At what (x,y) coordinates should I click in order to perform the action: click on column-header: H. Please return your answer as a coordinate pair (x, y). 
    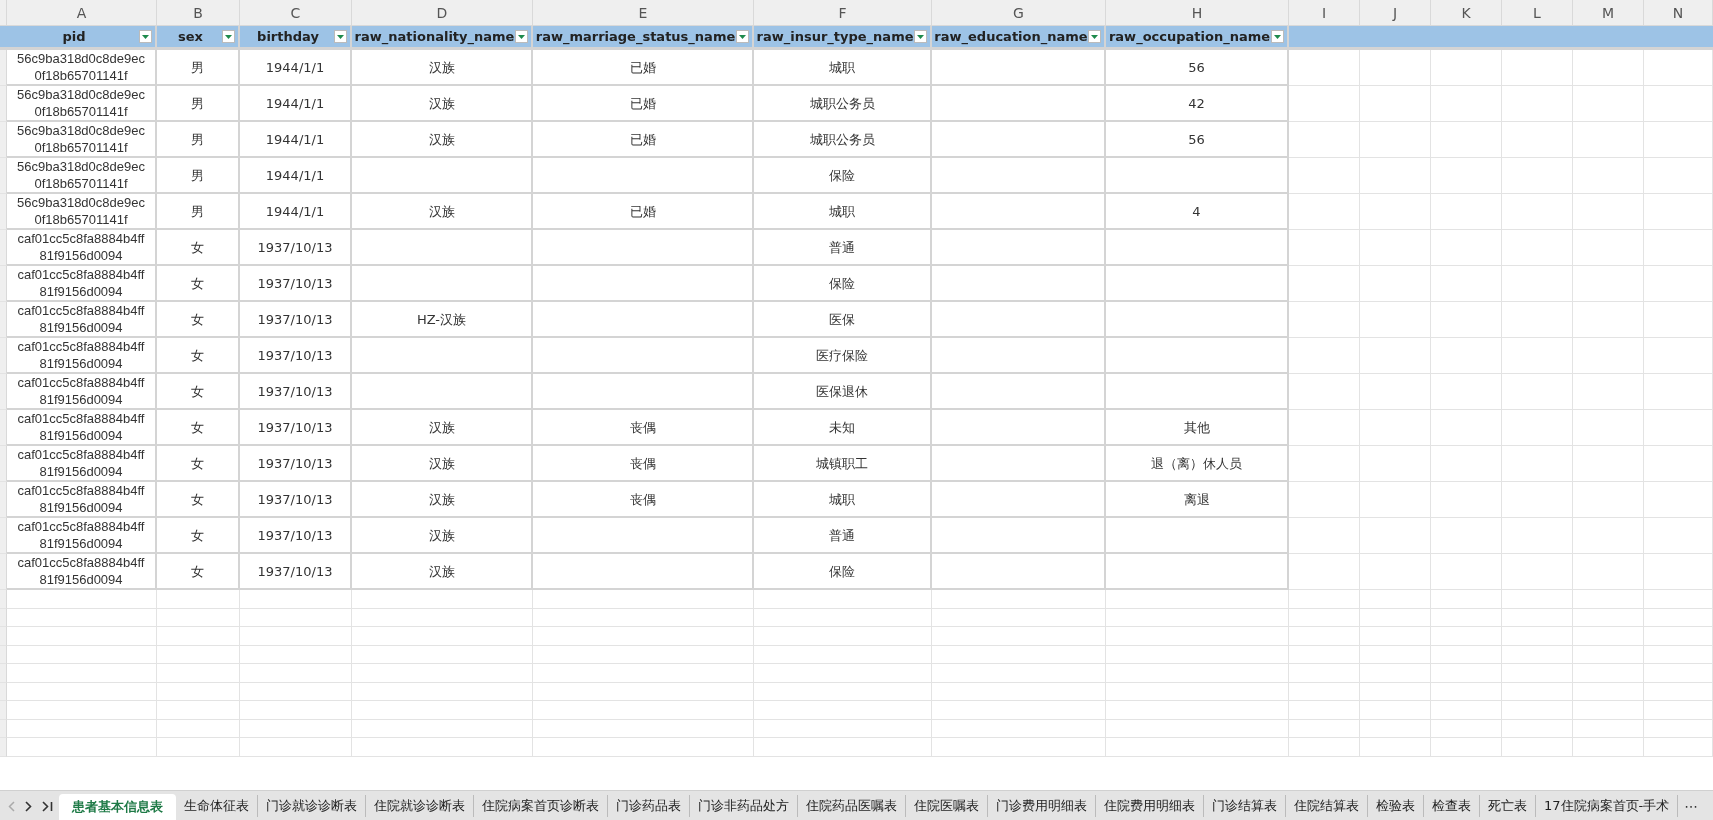
    Looking at the image, I should click on (1197, 12).